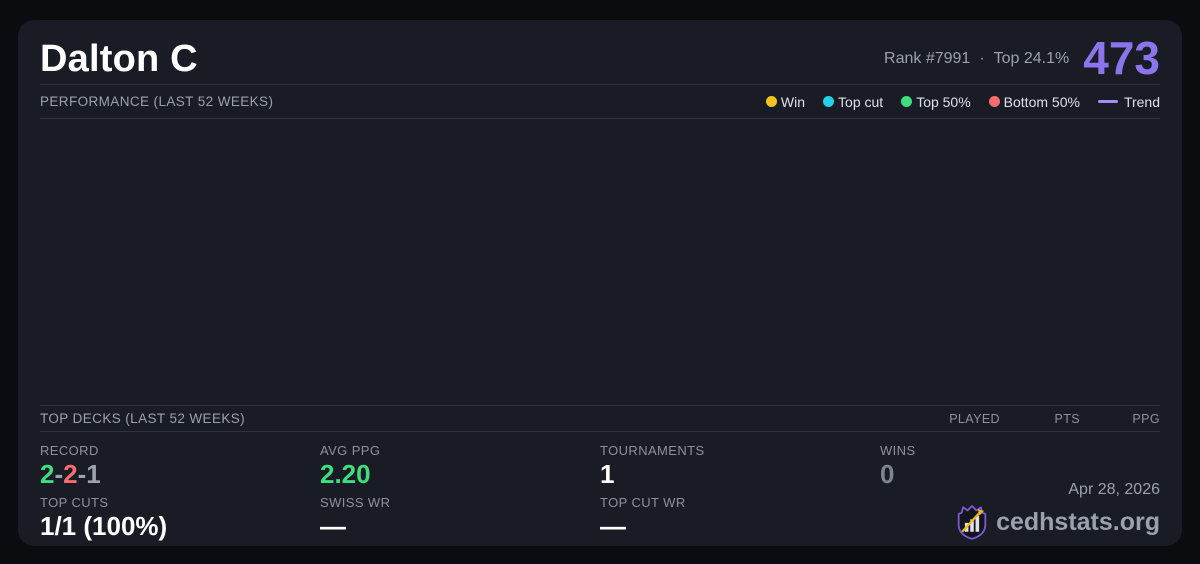 This screenshot has width=1200, height=564. I want to click on column-header-played: PLAYED, so click(974, 418).